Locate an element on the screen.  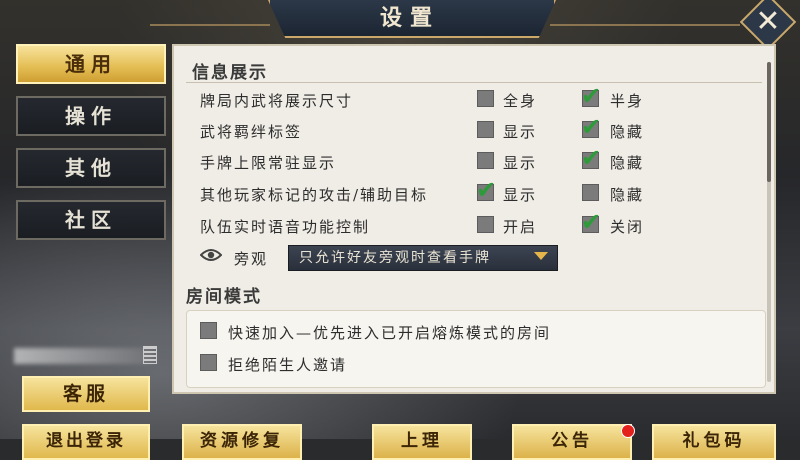
eye-icon is located at coordinates (211, 255).